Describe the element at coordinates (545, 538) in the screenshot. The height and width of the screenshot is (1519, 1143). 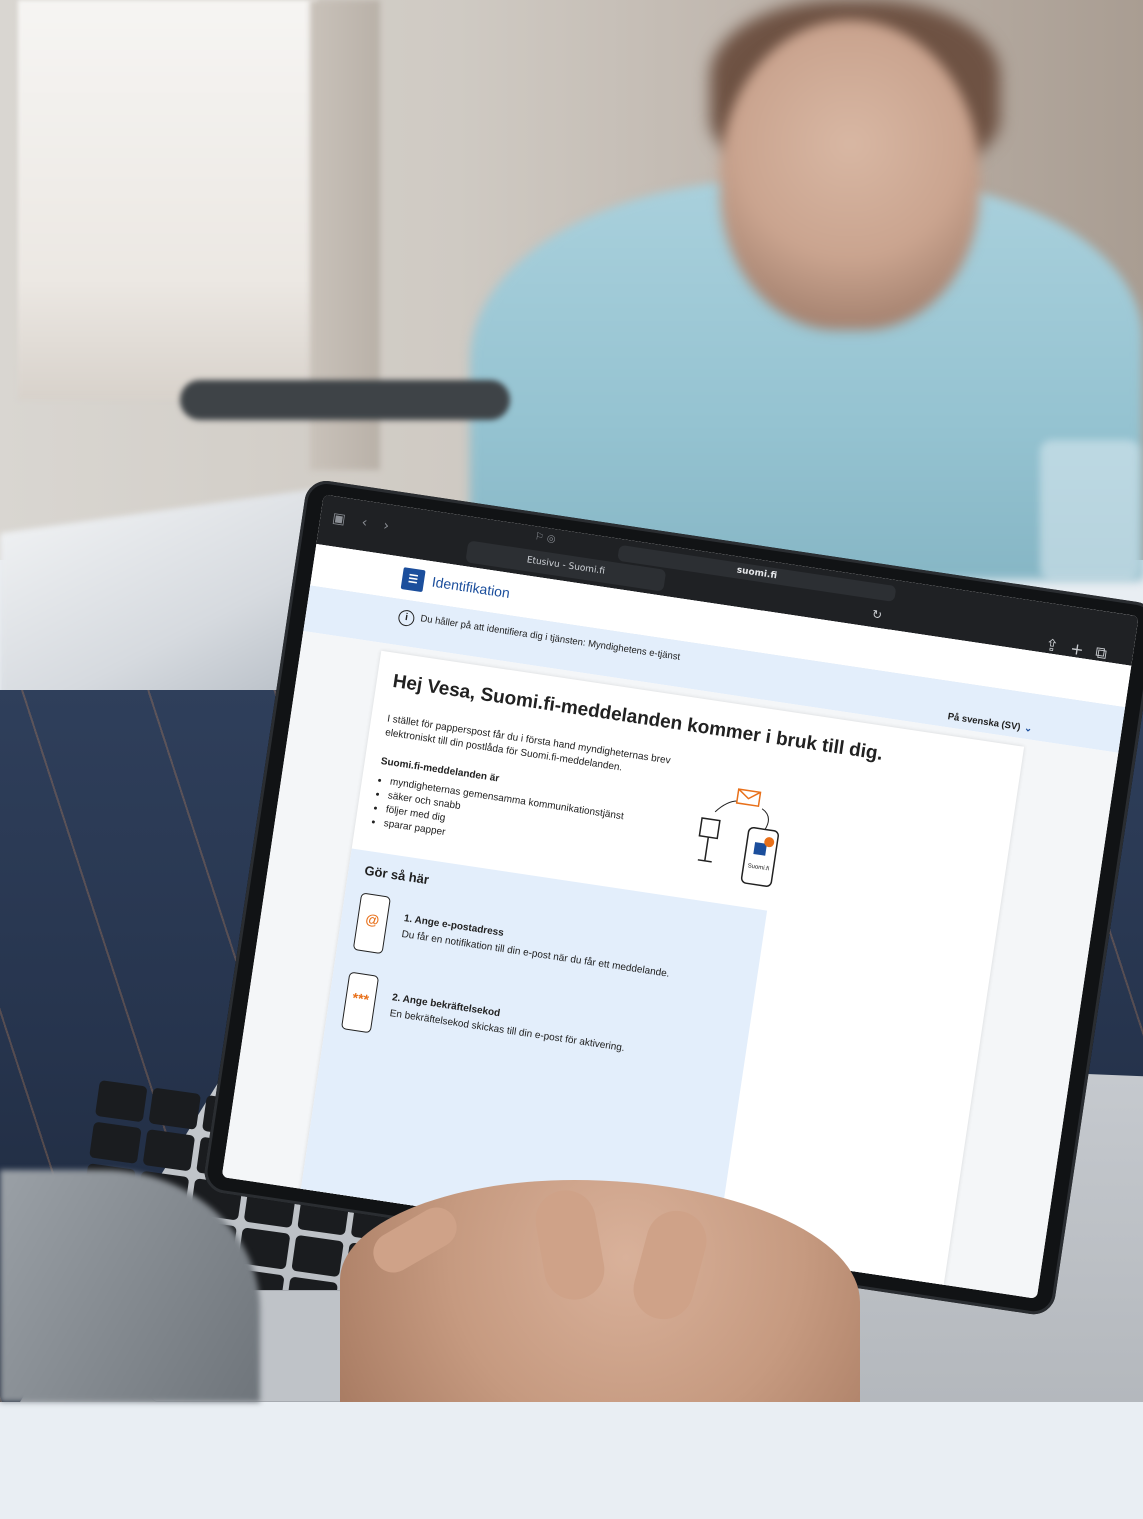
I see `privacy-icon: ⚐ ◎` at that location.